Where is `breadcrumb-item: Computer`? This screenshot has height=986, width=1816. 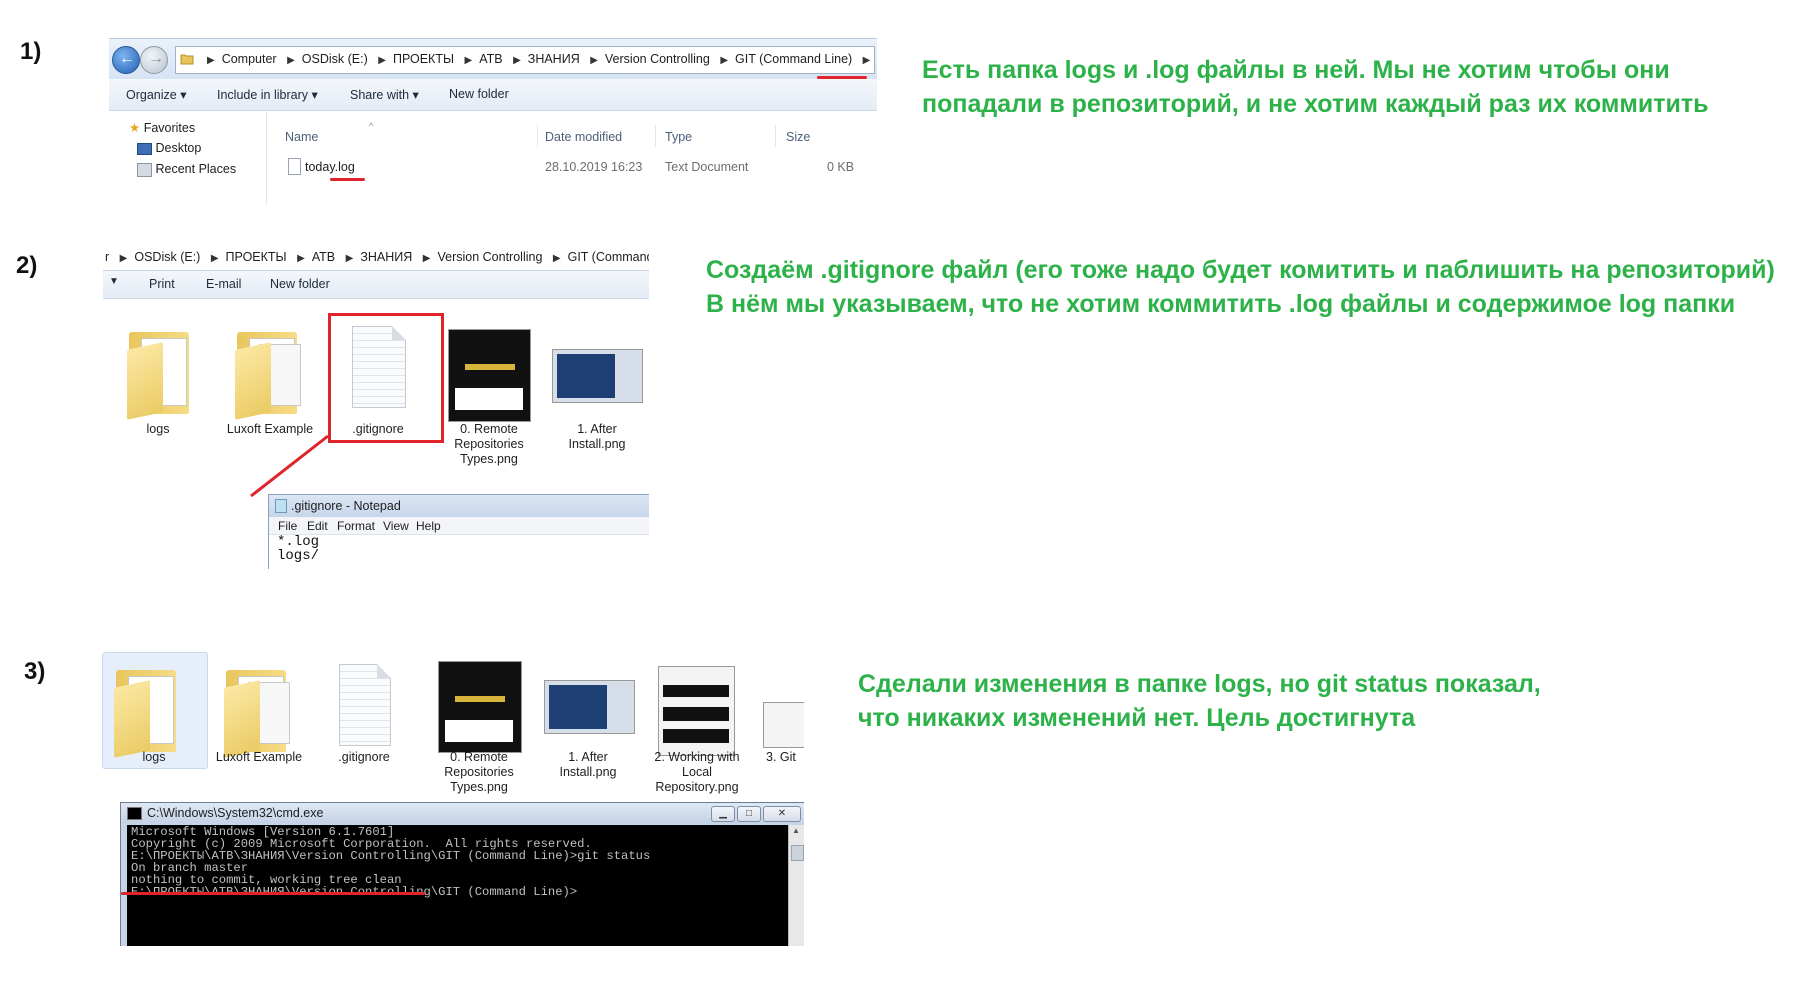 breadcrumb-item: Computer is located at coordinates (249, 59).